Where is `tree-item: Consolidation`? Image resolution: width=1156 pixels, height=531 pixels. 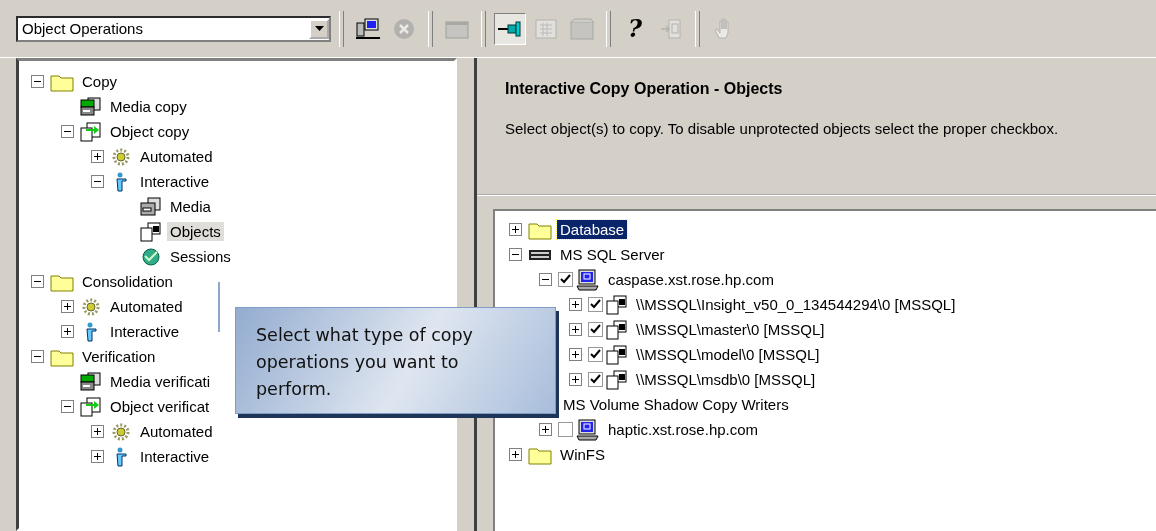 tree-item: Consolidation is located at coordinates (127, 281).